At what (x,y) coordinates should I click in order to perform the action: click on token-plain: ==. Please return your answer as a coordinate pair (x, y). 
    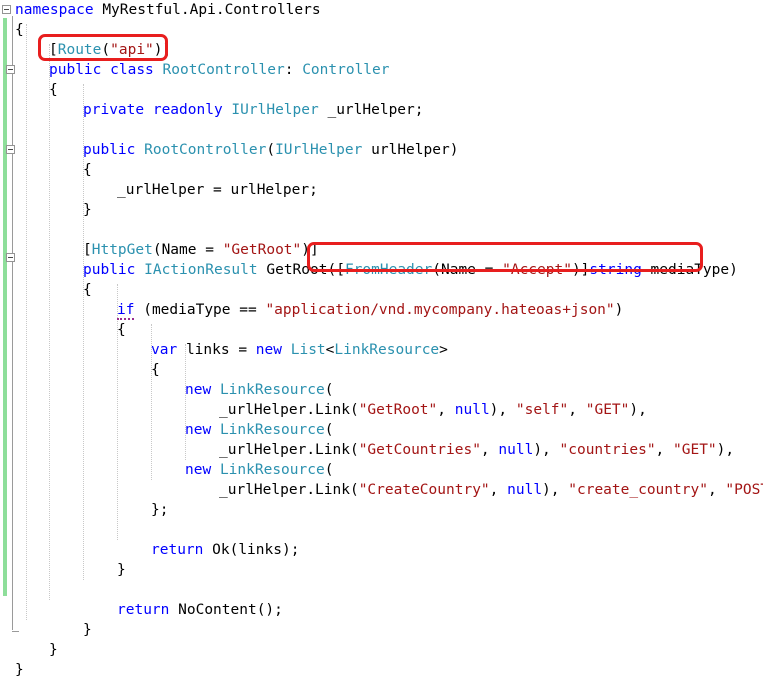
    Looking at the image, I should click on (248, 310).